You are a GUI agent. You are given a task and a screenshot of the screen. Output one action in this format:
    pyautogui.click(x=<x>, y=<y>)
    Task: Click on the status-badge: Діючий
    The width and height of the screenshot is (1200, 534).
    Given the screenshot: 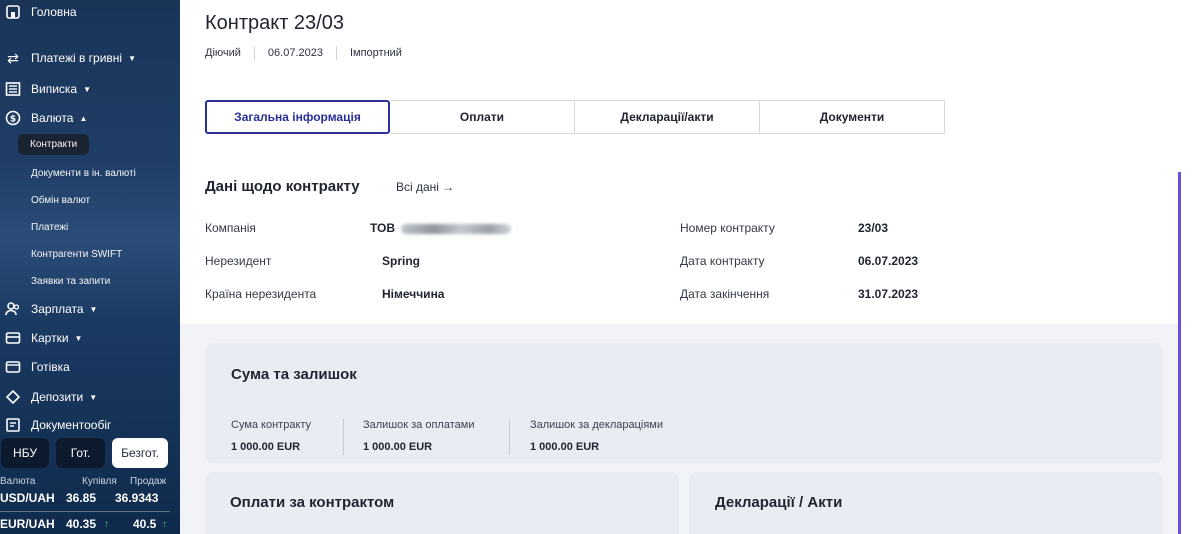 What is the action you would take?
    pyautogui.click(x=223, y=53)
    